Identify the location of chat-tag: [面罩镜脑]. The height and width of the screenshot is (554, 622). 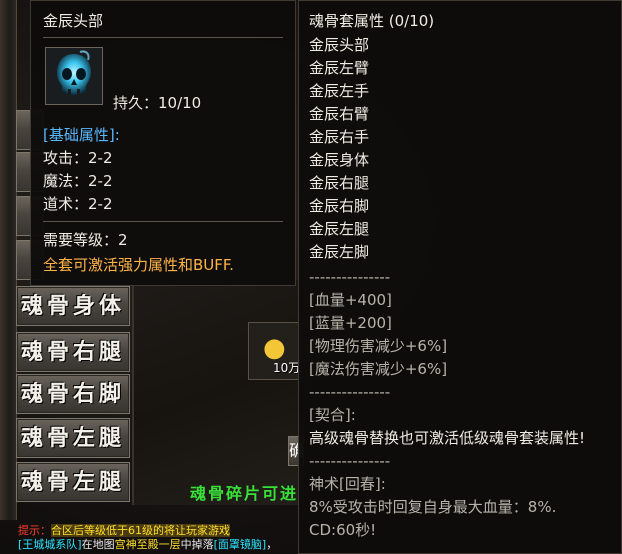
(240, 544).